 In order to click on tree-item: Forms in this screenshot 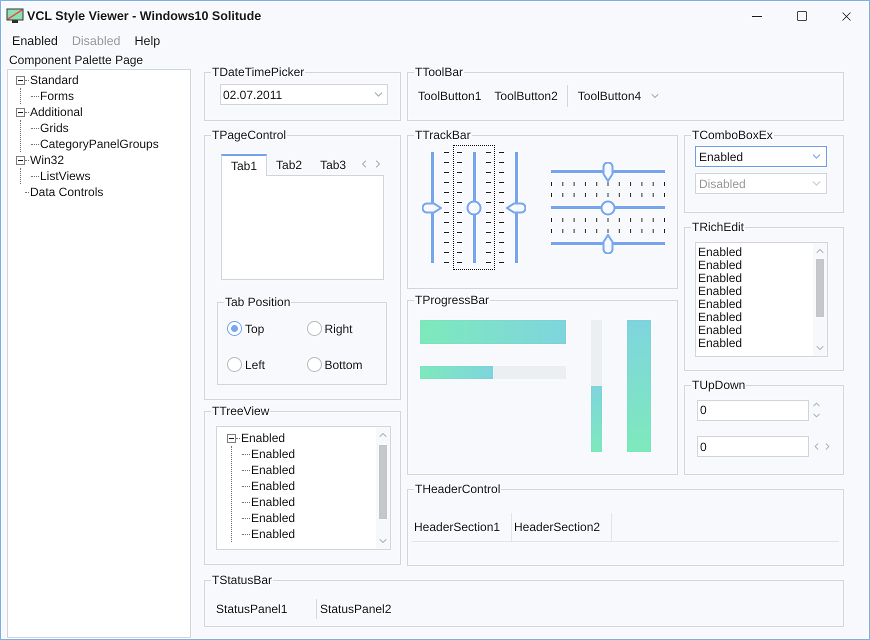, I will do `click(56, 96)`.